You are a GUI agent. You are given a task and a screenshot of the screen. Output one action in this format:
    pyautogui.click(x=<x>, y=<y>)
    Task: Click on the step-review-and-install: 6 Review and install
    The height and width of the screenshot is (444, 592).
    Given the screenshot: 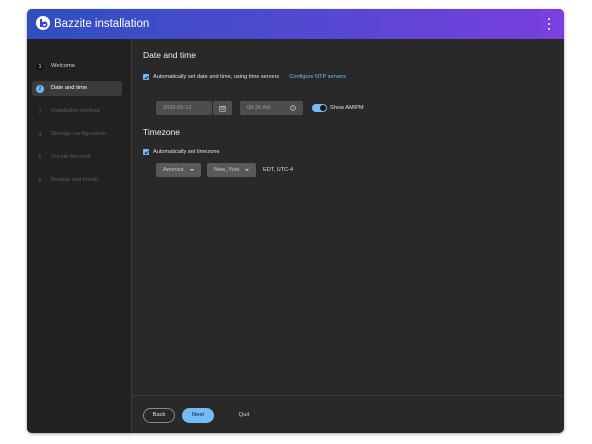 What is the action you would take?
    pyautogui.click(x=77, y=180)
    